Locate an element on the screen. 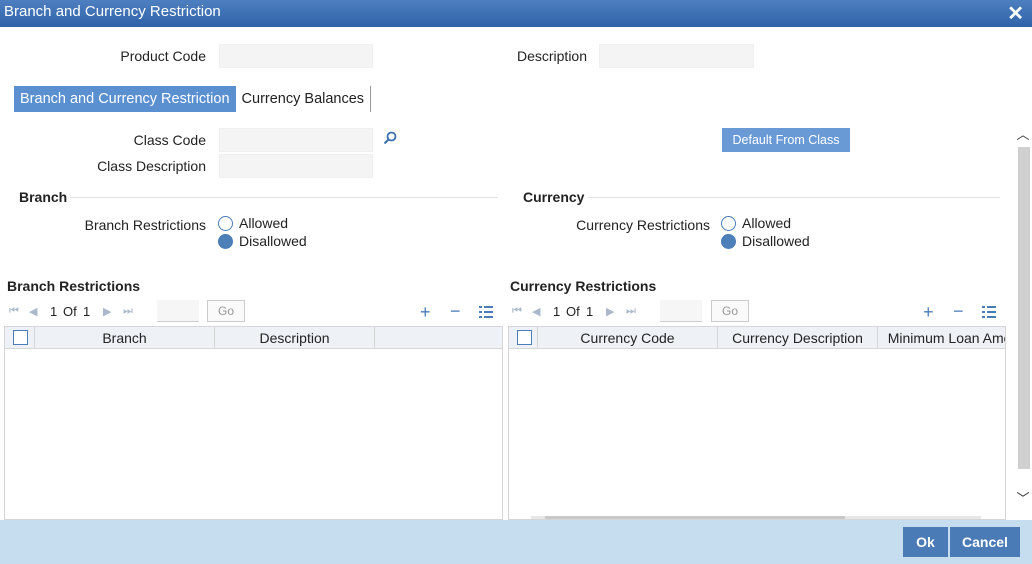 Image resolution: width=1032 pixels, height=564 pixels. class-code-field is located at coordinates (296, 140).